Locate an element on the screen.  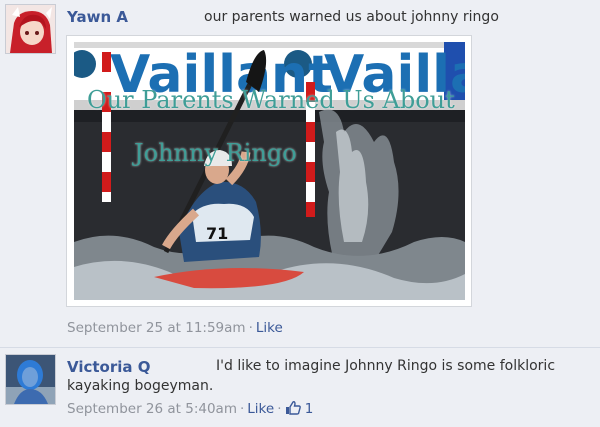
comment-timestamp: September 25 at 11:59am is located at coordinates (156, 328).